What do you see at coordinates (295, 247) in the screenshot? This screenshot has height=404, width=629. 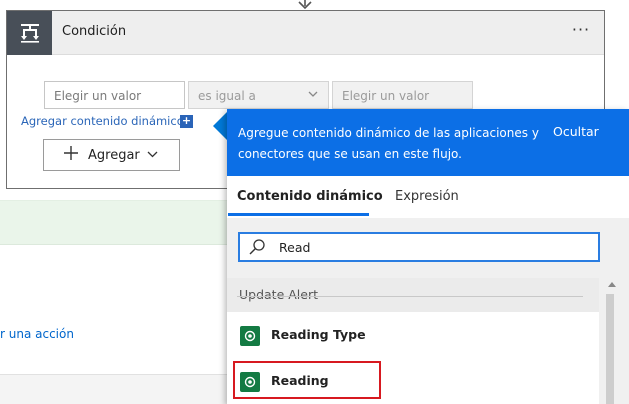 I see `search-value: Read` at bounding box center [295, 247].